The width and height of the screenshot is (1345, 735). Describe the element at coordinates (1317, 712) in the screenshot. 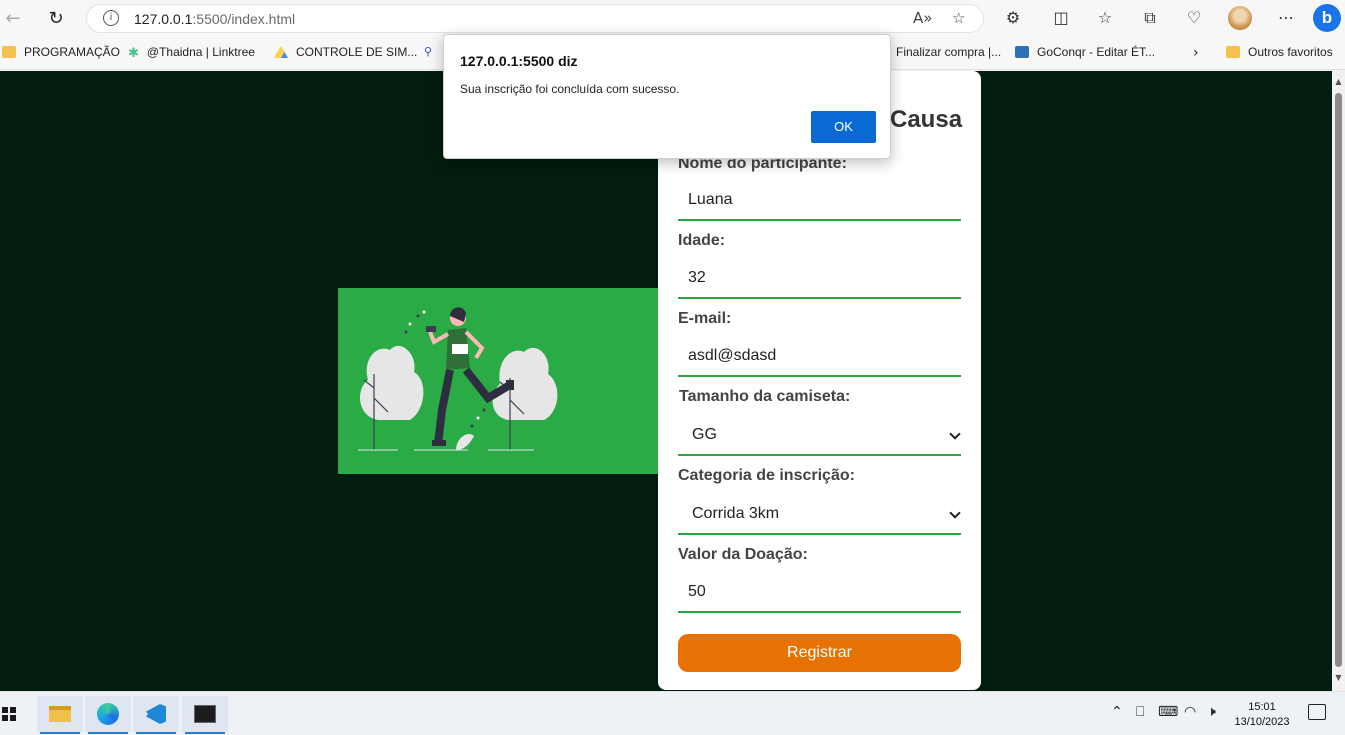

I see `notification-icon` at that location.